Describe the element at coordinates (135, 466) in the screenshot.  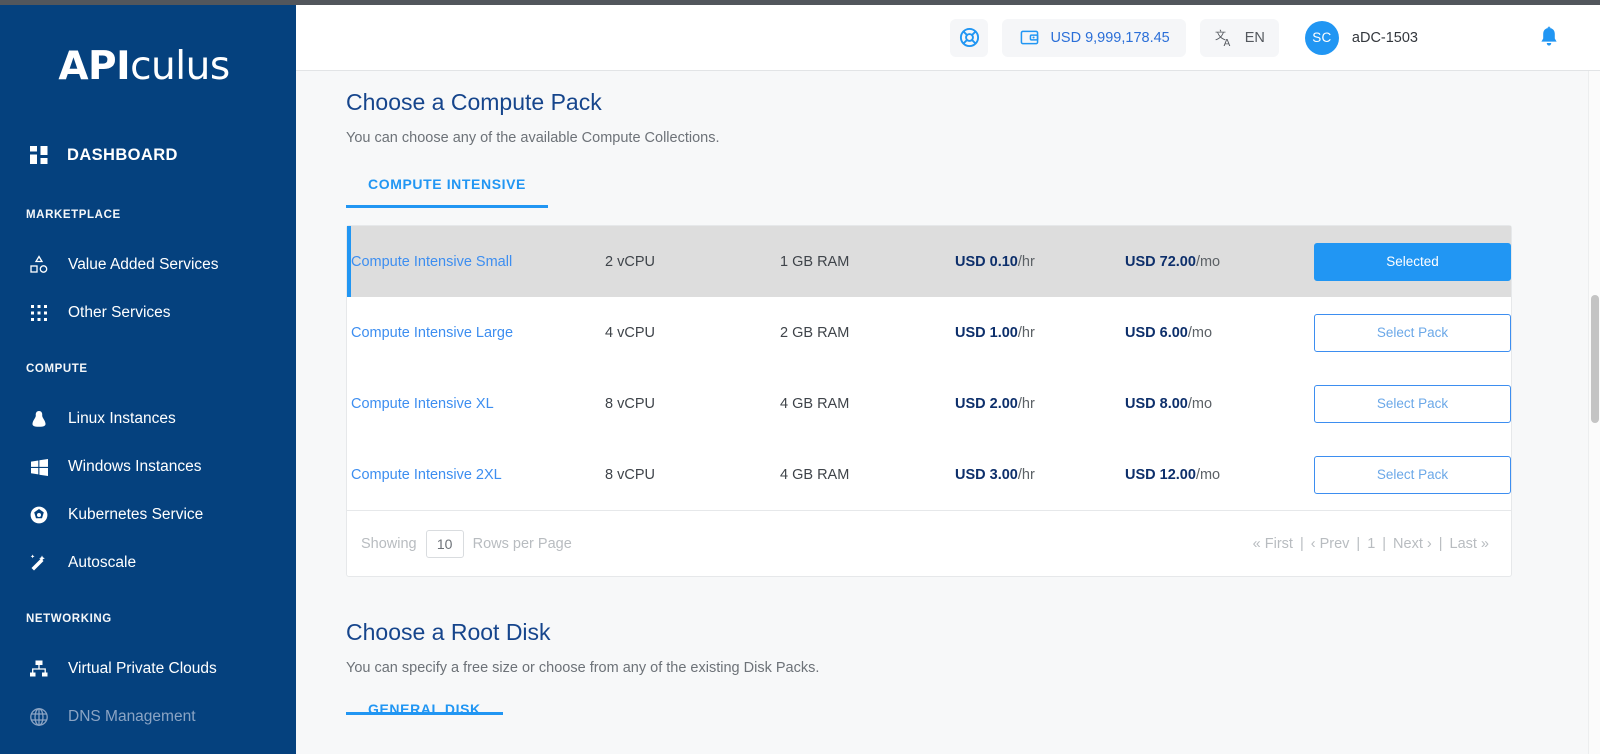
I see `sidebar-item-windows-instances-label: Windows Instances` at that location.